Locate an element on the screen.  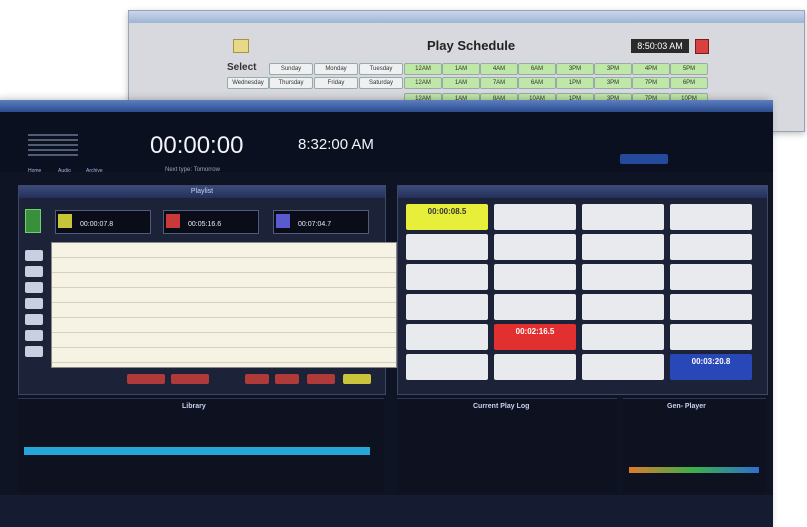
cart-button: 00:02:16.5 is located at coordinates (535, 337).